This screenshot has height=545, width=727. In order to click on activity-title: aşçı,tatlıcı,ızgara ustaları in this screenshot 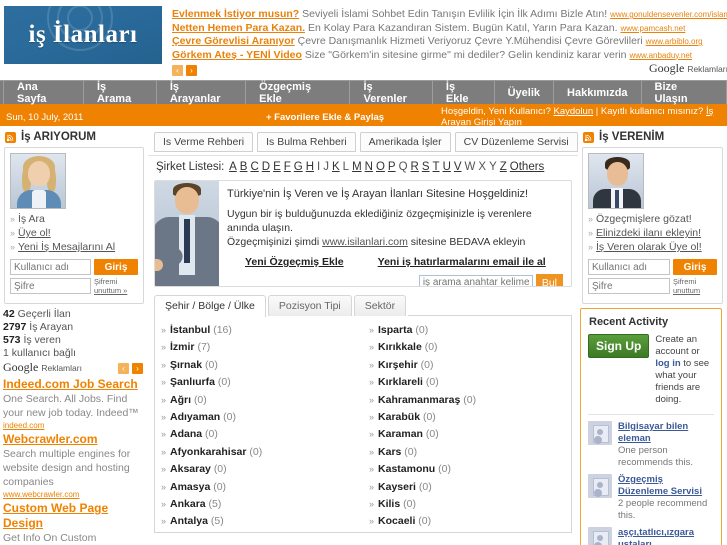, I will do `click(666, 536)`.